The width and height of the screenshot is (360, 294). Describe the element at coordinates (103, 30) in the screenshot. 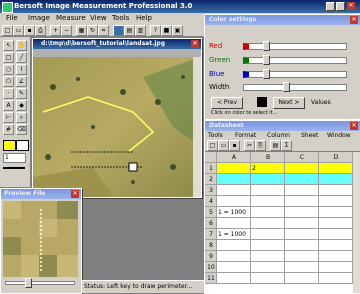

I see `crop-icon: ⌗` at that location.